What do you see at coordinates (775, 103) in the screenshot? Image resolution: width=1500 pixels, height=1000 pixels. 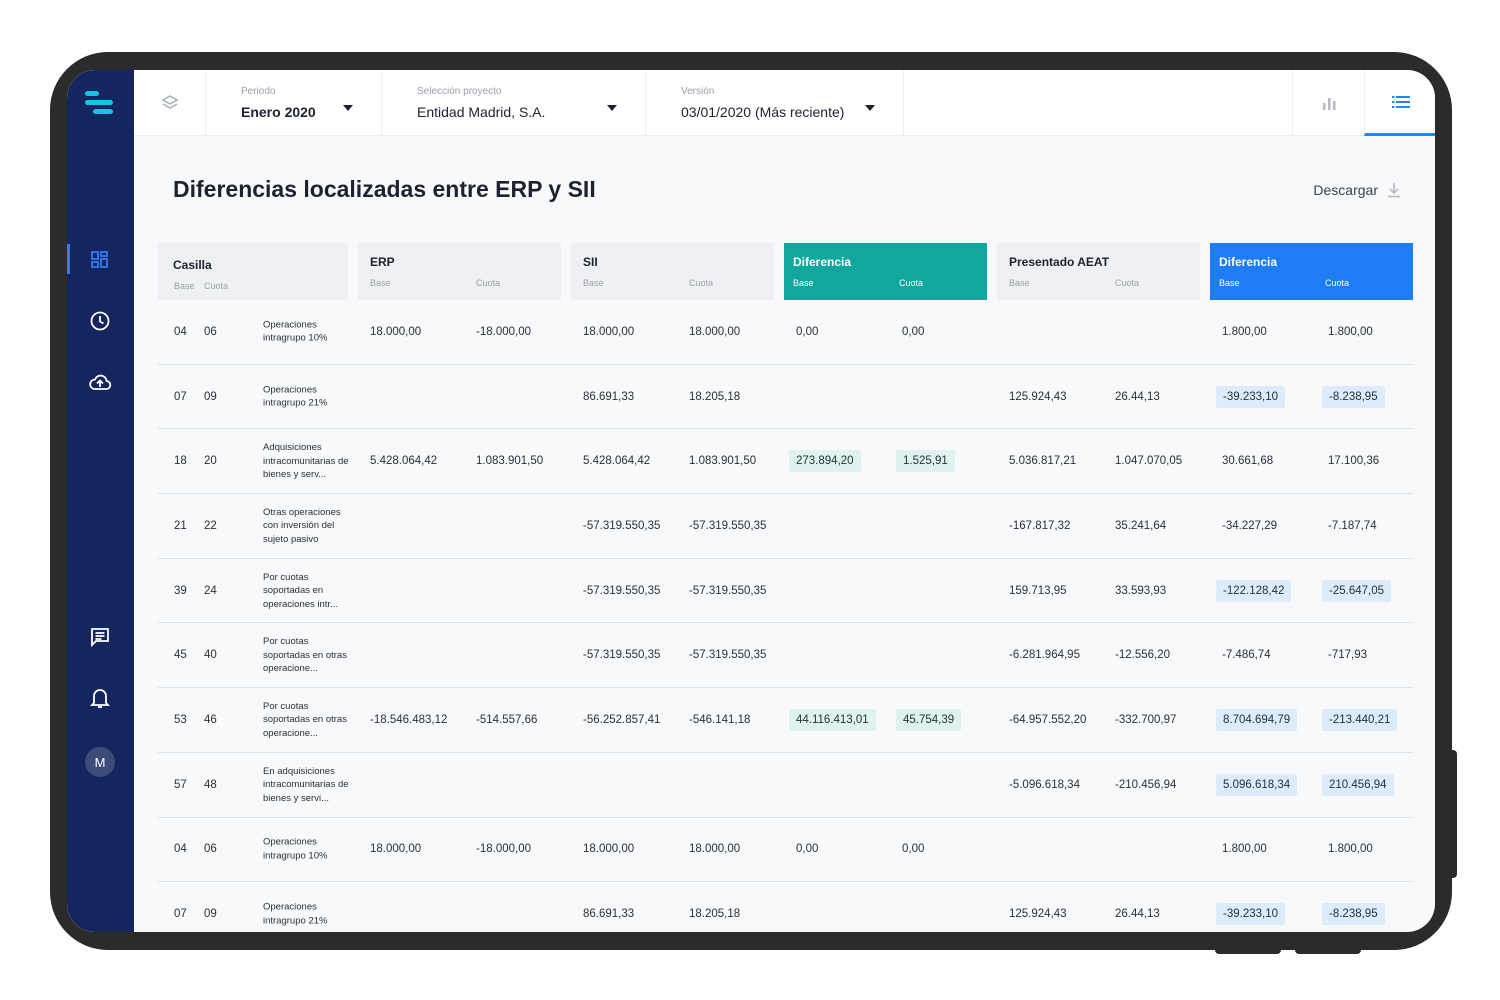 I see `version-select: Versión 03/01/2020 (Más reciente)` at bounding box center [775, 103].